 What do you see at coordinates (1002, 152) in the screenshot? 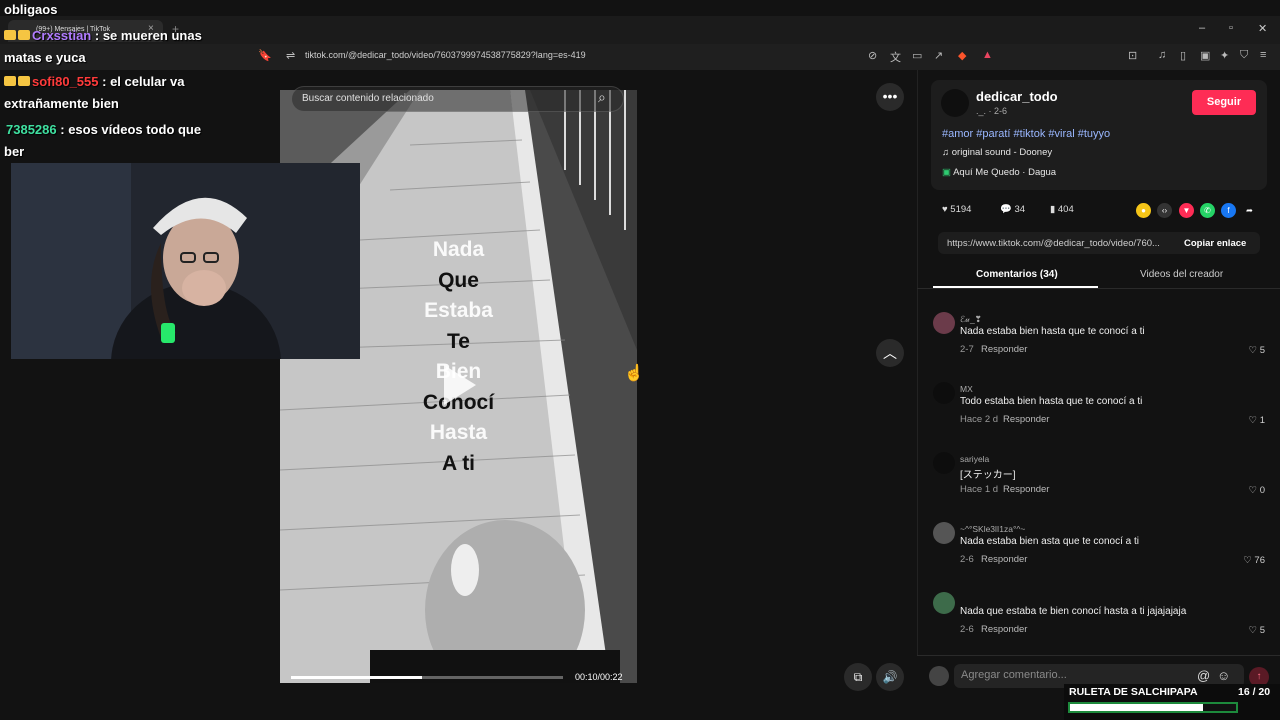
I see `sound-label: original sound - Dooney` at bounding box center [1002, 152].